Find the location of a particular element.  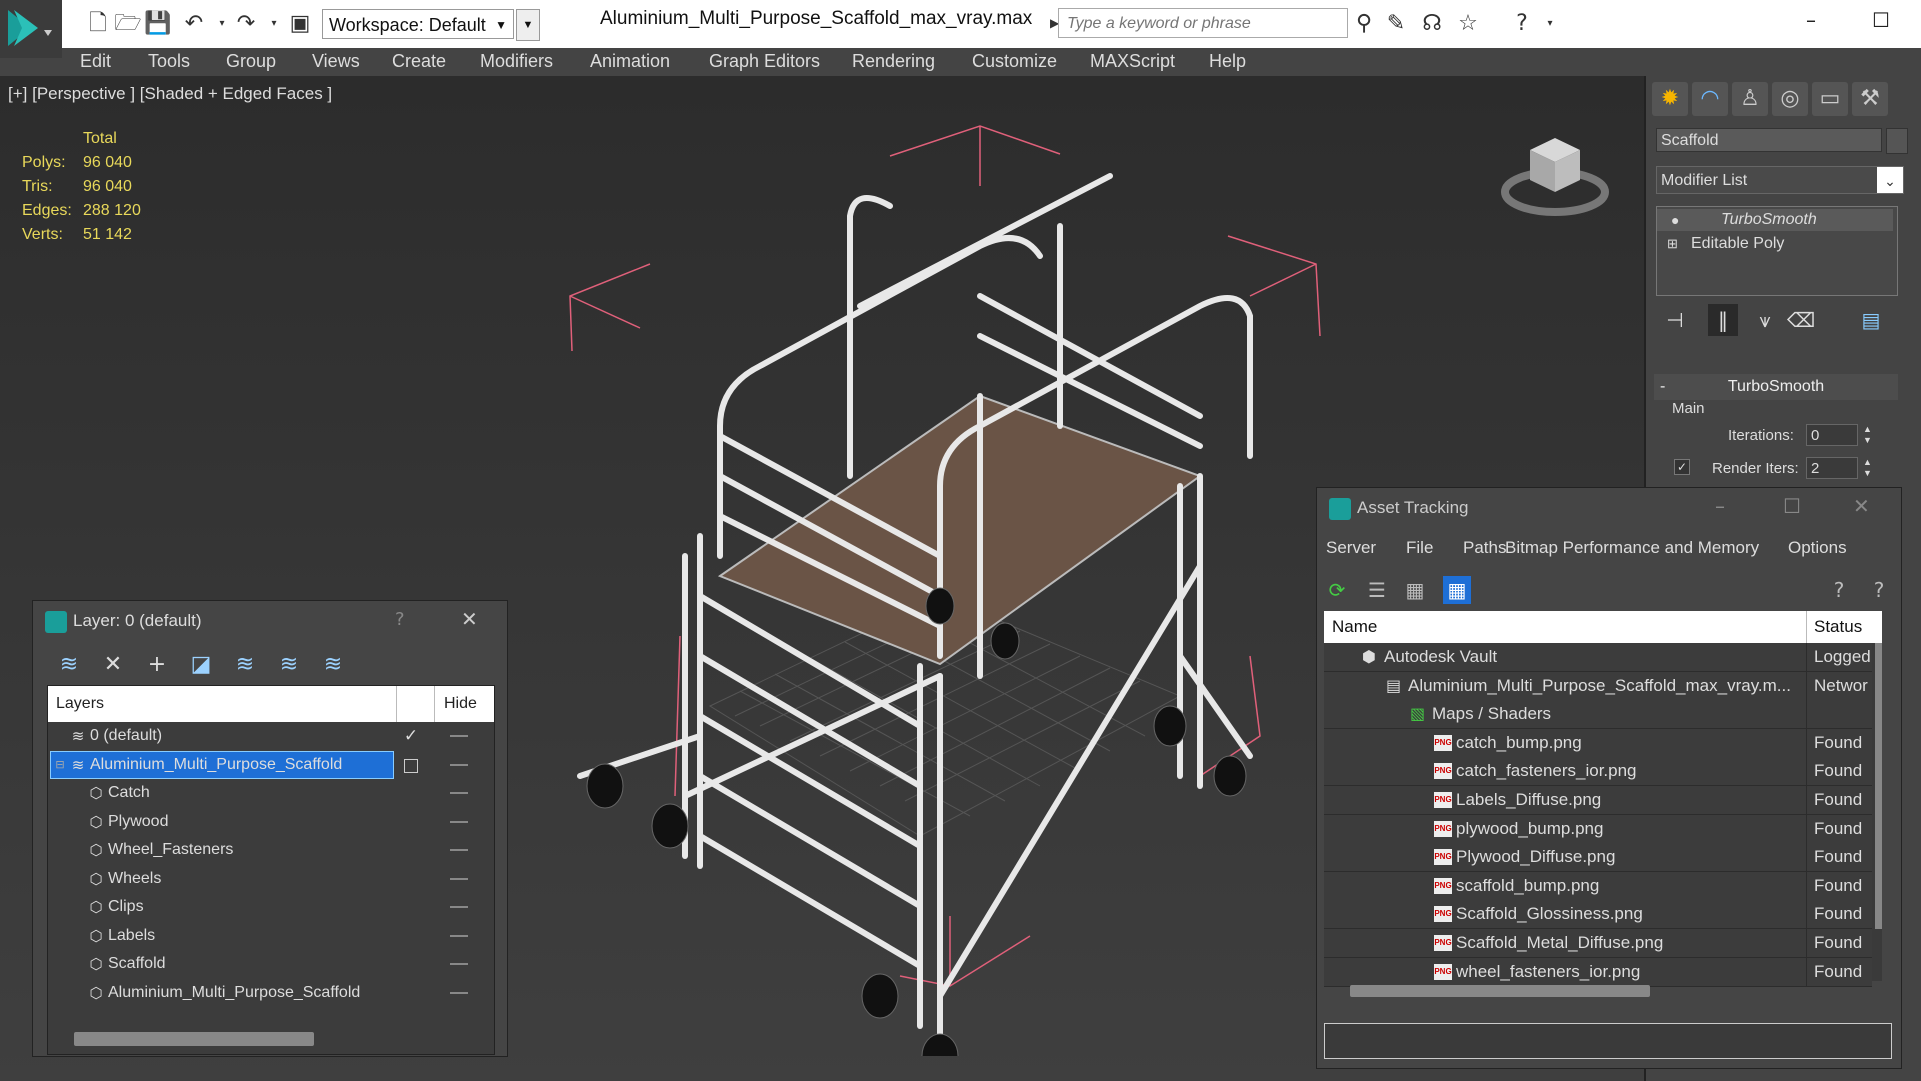

layer-row: ⬡ Labels is located at coordinates (271, 936).